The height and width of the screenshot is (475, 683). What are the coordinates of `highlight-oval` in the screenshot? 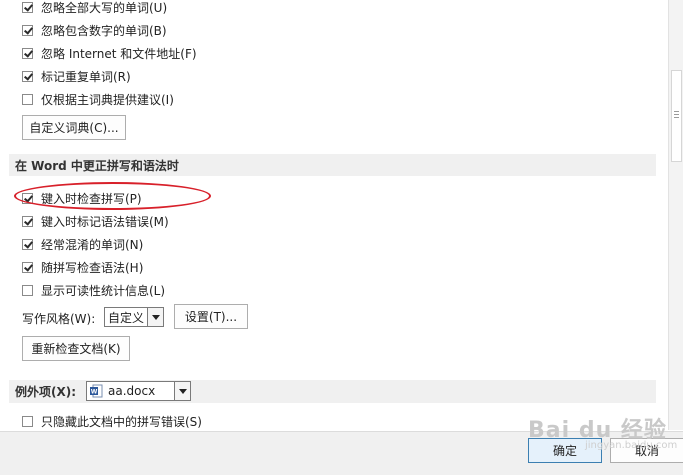 It's located at (112, 196).